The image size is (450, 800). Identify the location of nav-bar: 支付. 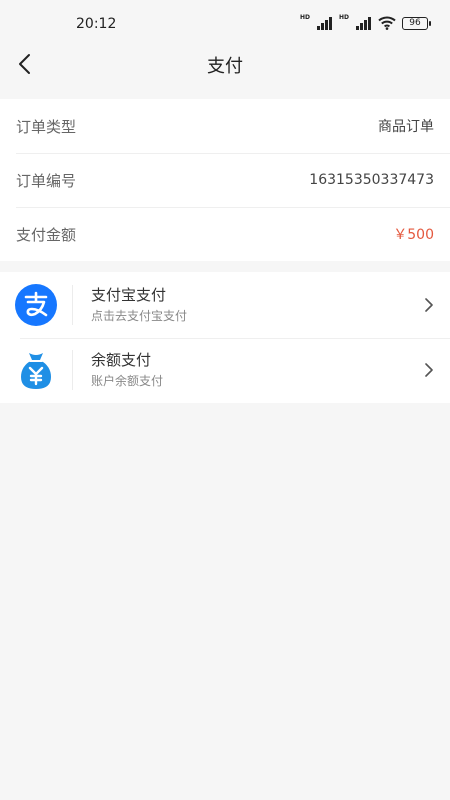
(225, 64).